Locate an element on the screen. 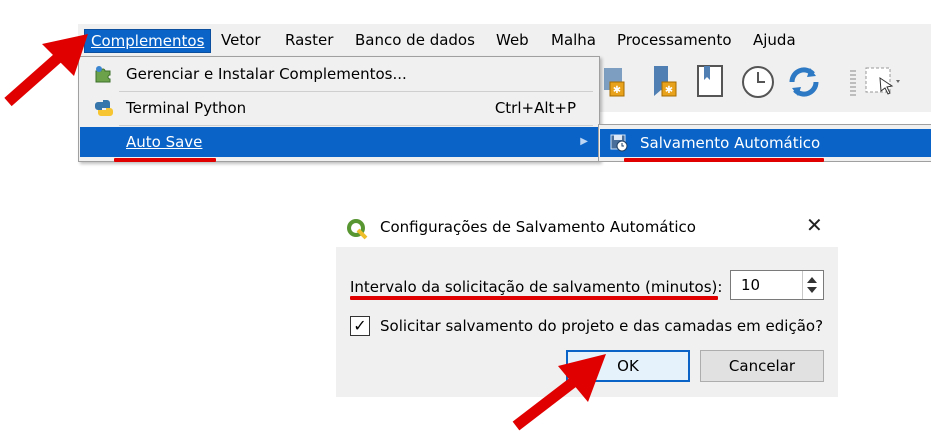  auto-save-submenu: Salvamento Automático is located at coordinates (764, 143).